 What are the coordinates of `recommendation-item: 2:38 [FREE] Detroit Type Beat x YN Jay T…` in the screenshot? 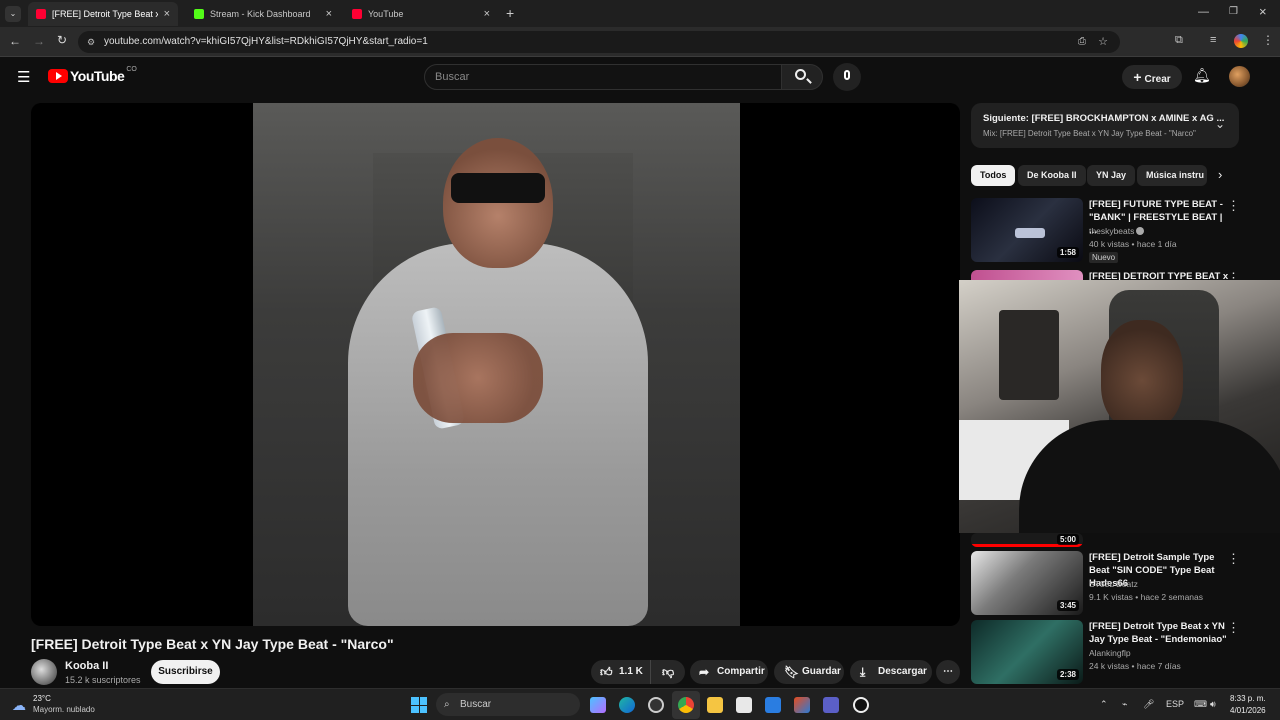 It's located at (1106, 653).